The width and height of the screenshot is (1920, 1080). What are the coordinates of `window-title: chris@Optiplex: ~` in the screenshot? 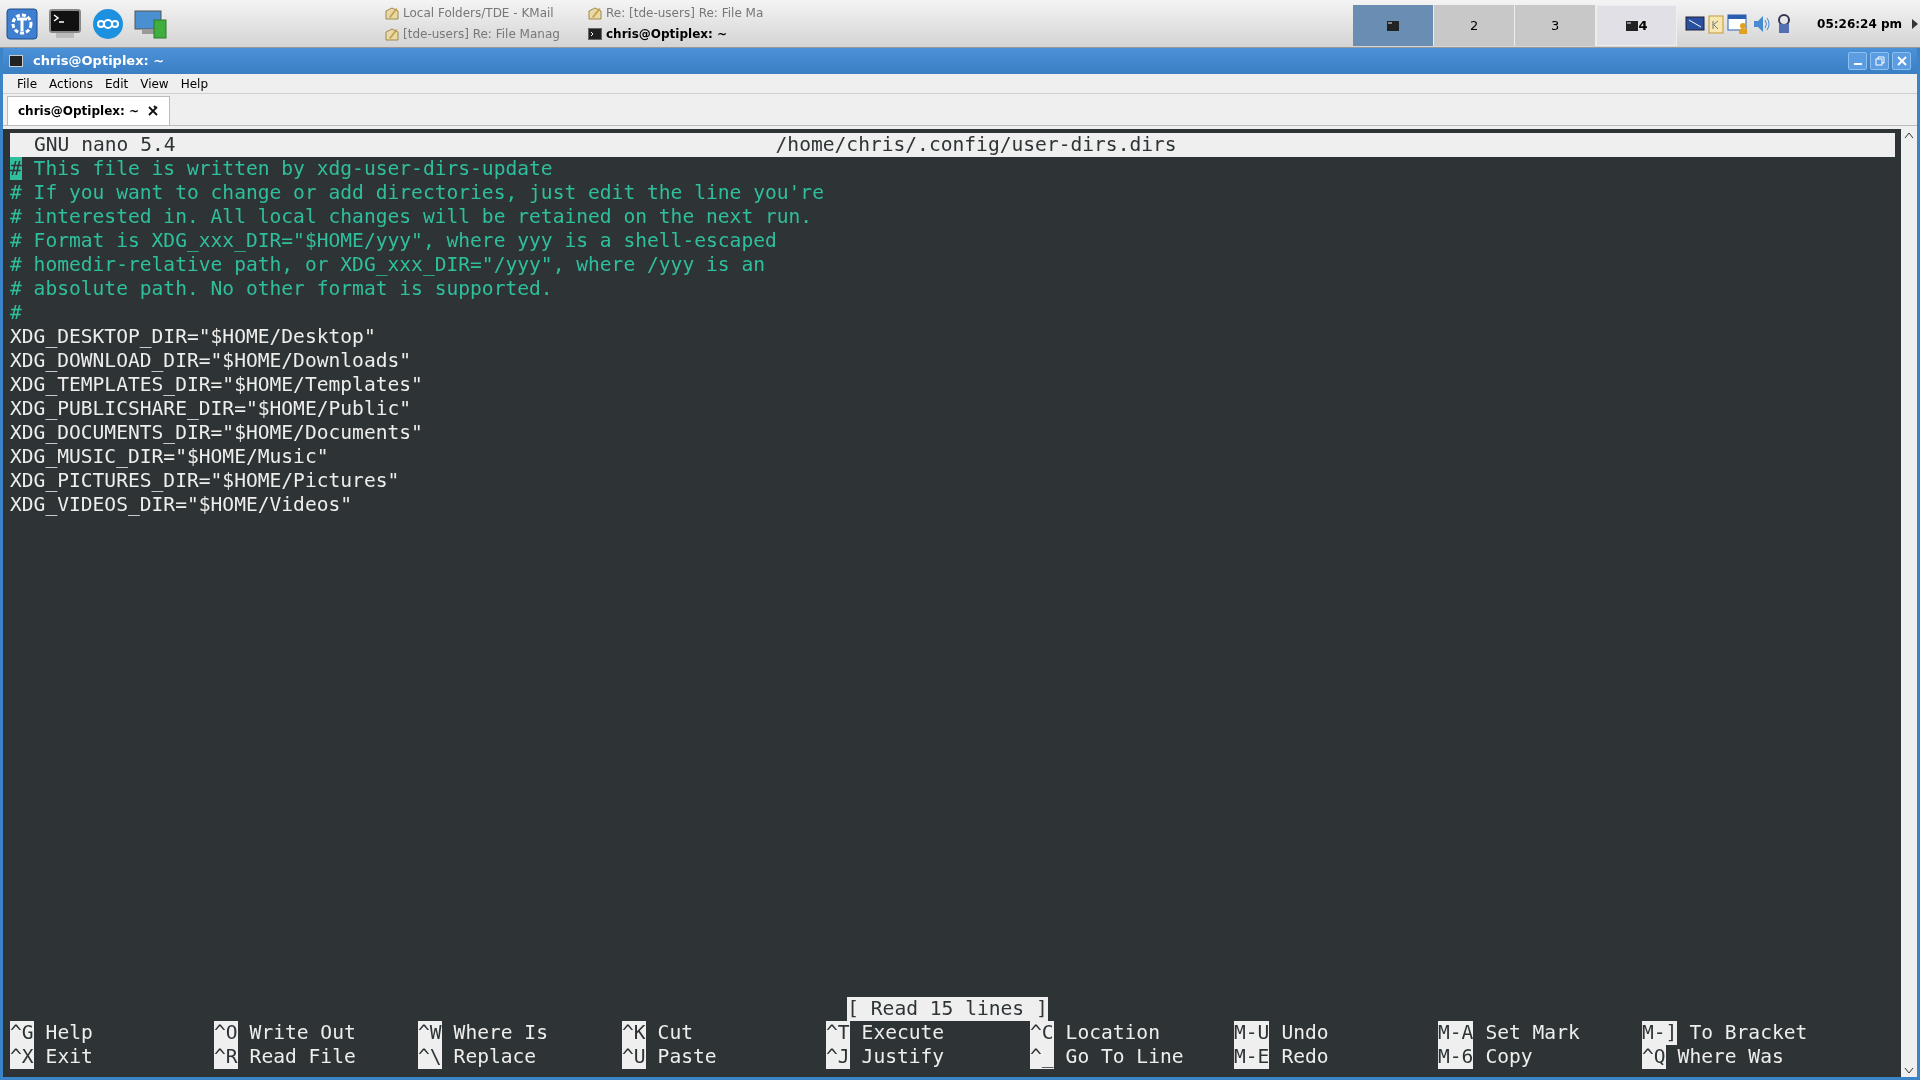 It's located at (99, 61).